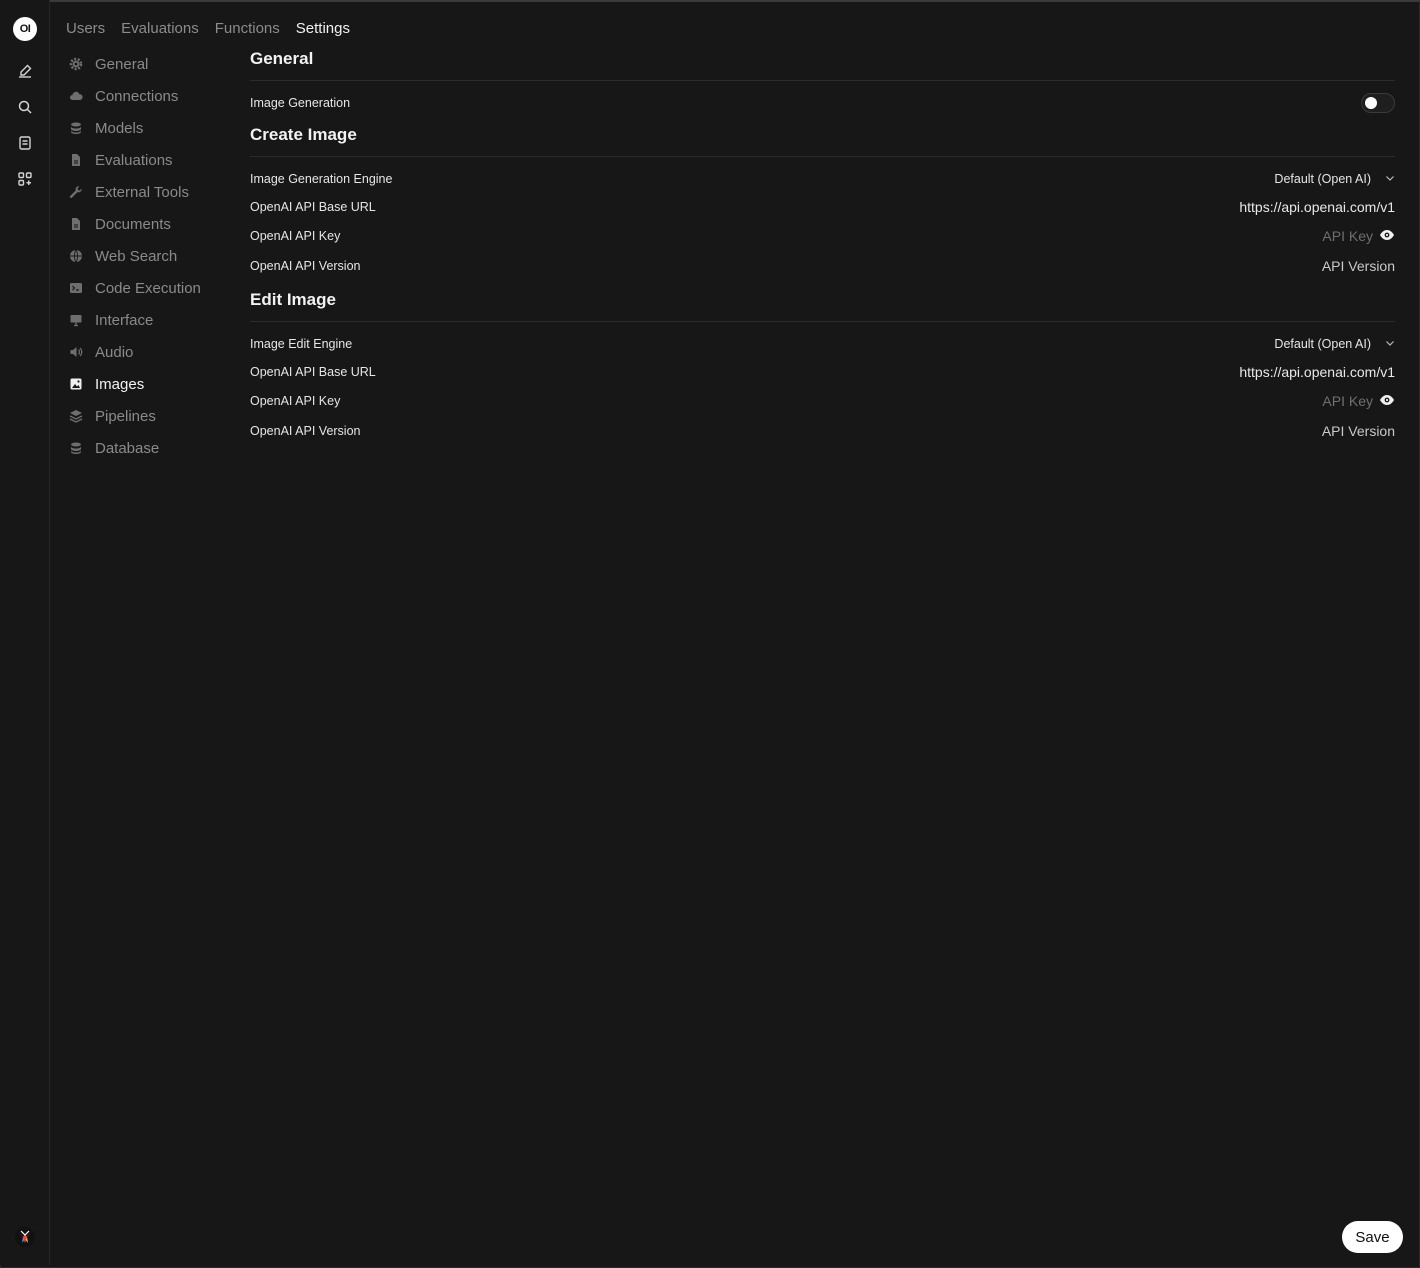 The image size is (1420, 1268). Describe the element at coordinates (76, 128) in the screenshot. I see `stack-icon` at that location.